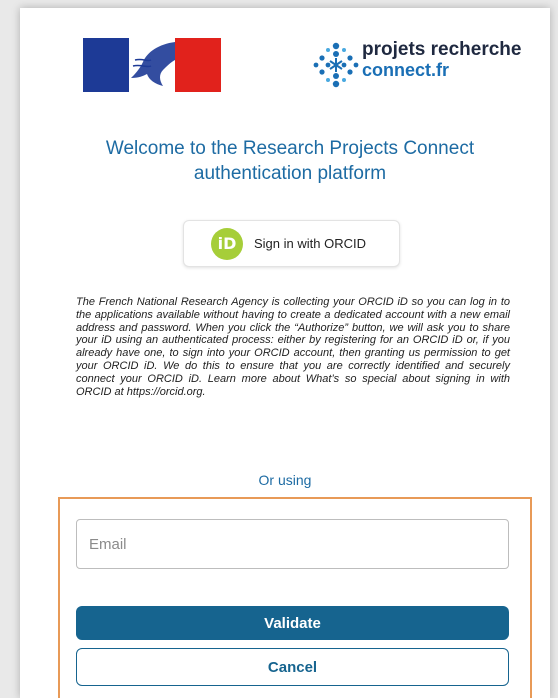 Image resolution: width=558 pixels, height=698 pixels. What do you see at coordinates (292, 544) in the screenshot?
I see `email-field` at bounding box center [292, 544].